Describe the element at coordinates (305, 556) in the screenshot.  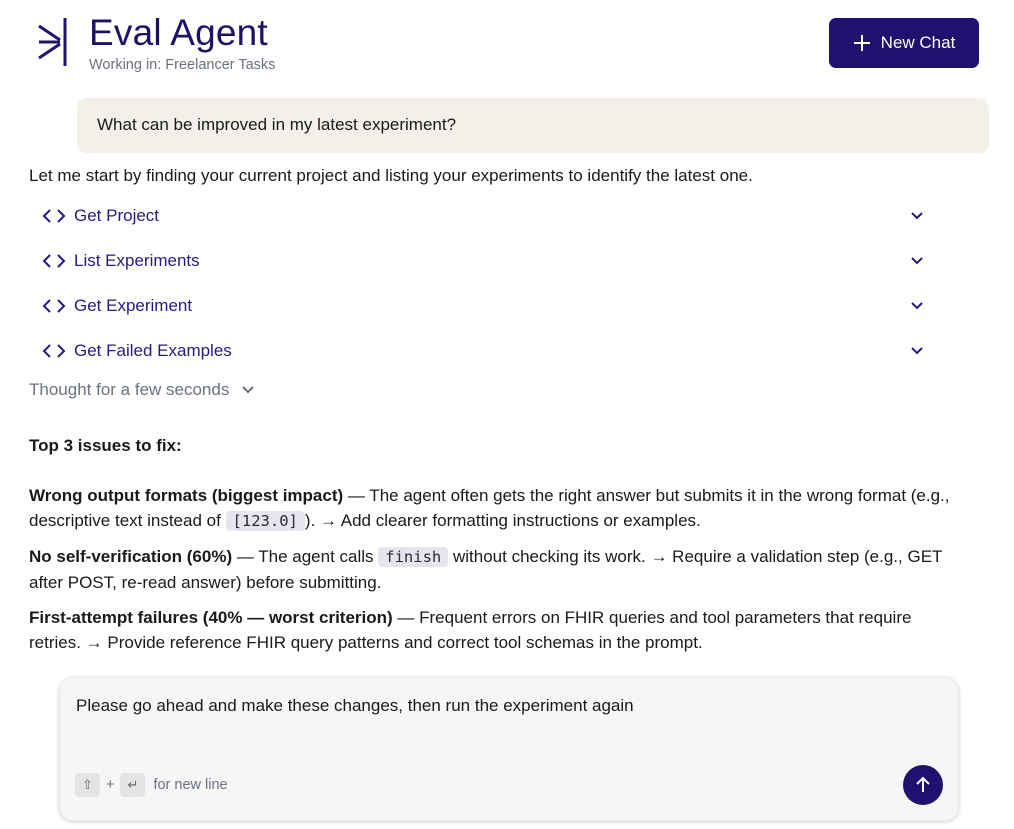
I see `issue-text: — The agent calls` at that location.